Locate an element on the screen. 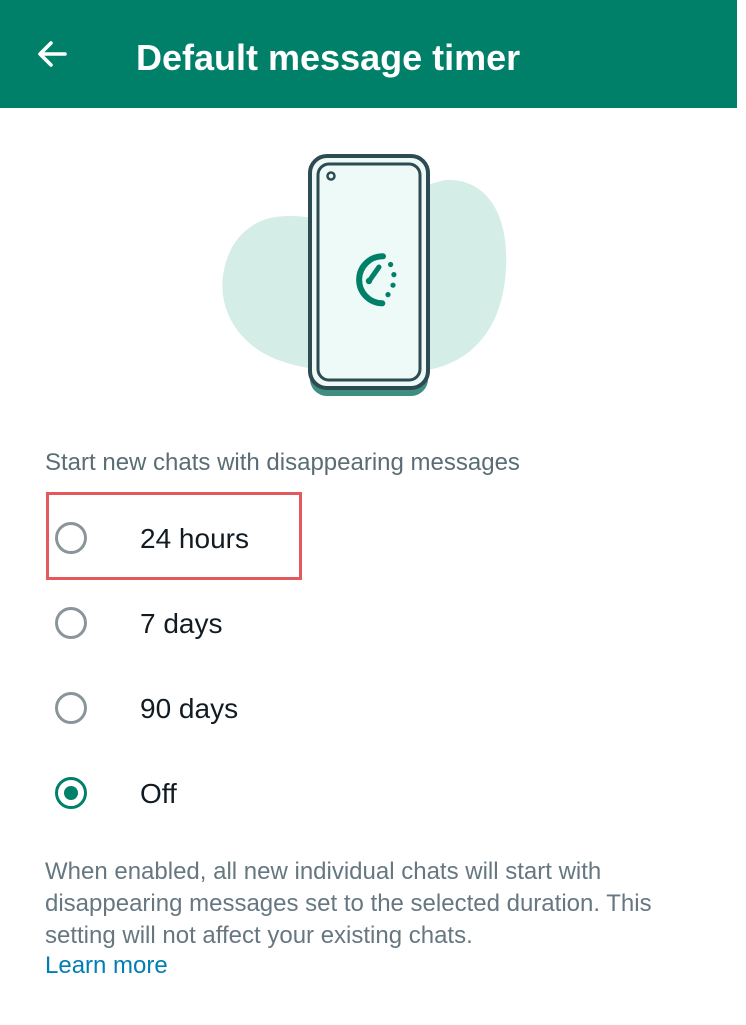  option-label: 24 hours is located at coordinates (194, 538).